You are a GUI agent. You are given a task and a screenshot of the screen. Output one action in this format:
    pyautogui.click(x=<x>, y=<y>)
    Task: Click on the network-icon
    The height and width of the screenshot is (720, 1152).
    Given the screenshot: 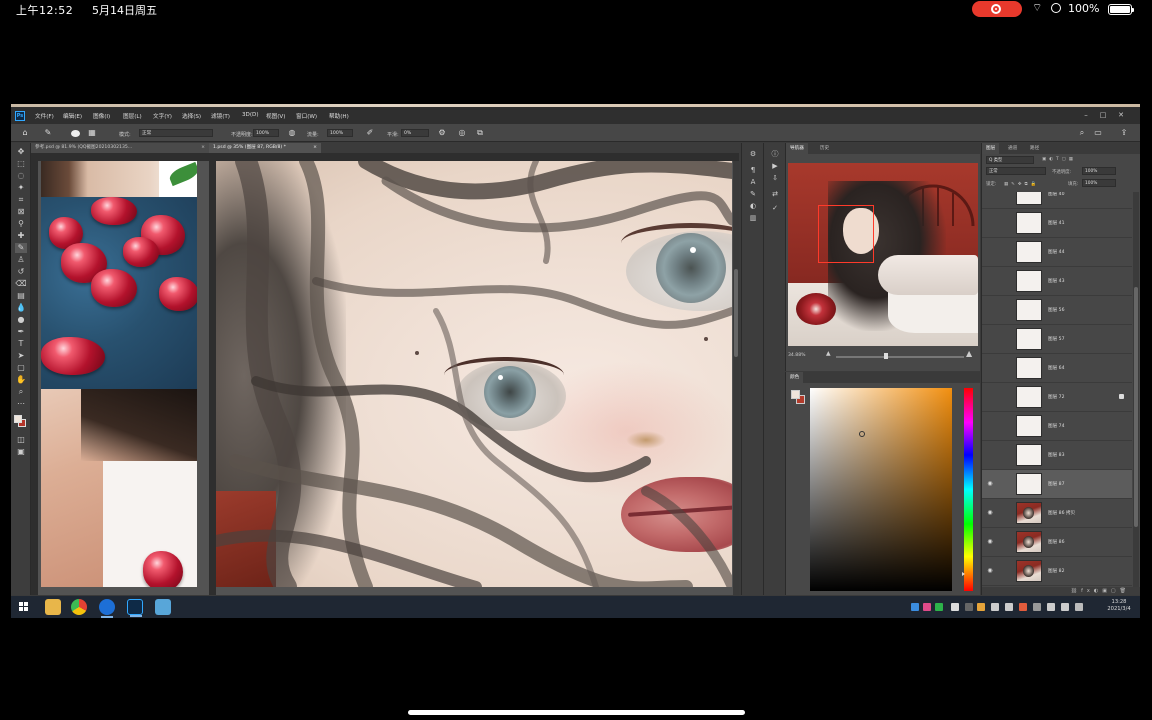 What is the action you would take?
    pyautogui.click(x=1051, y=607)
    